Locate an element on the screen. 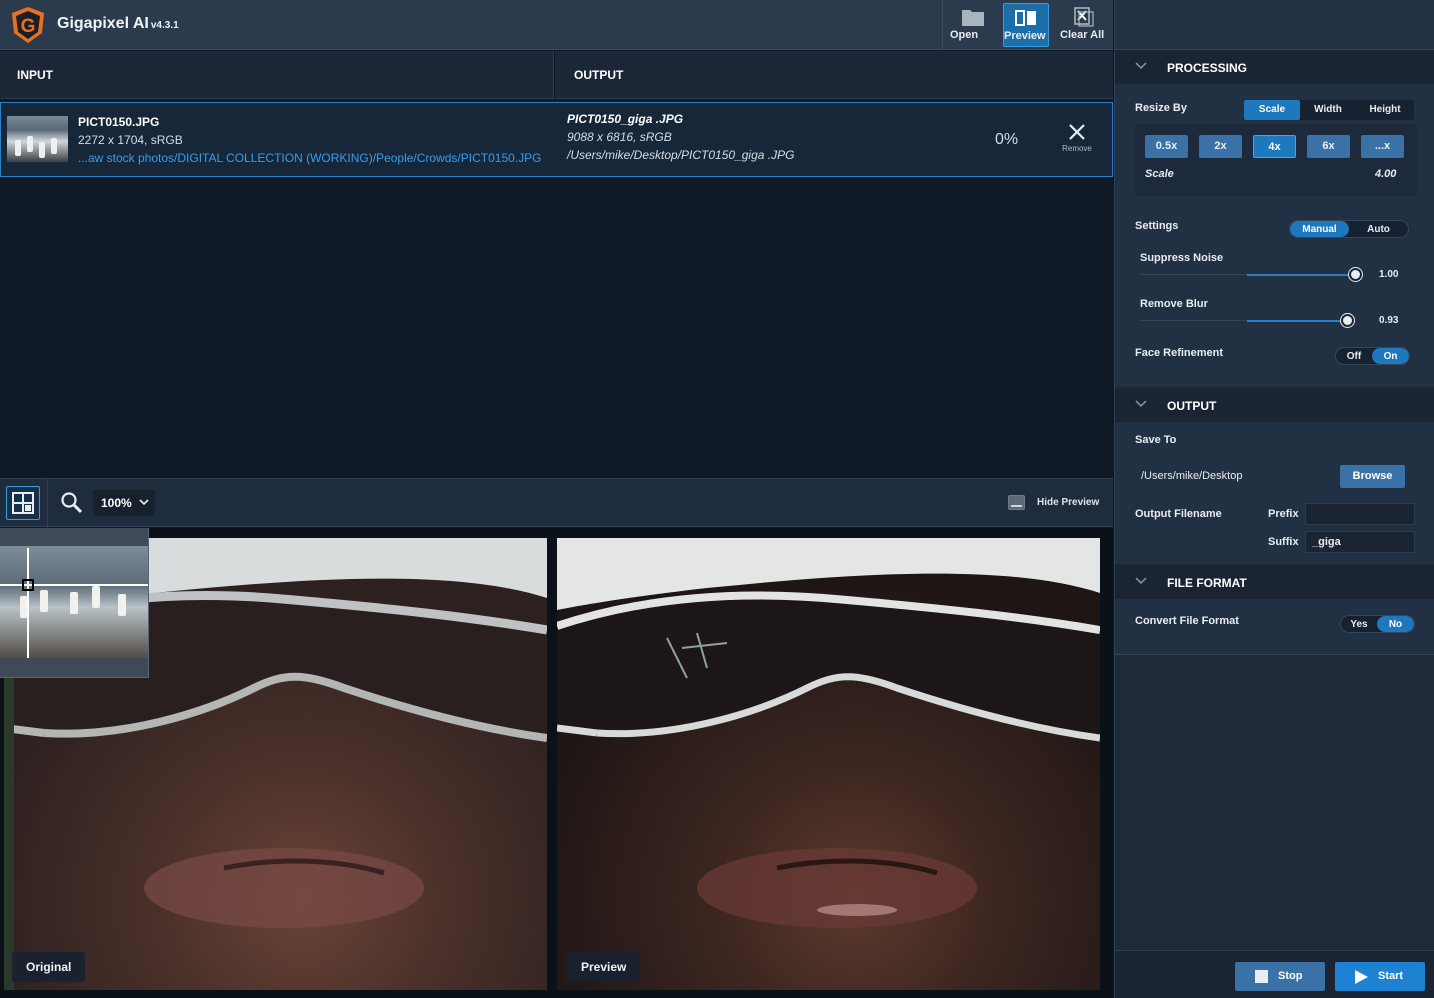 The width and height of the screenshot is (1434, 998). scale-chip-4x: 4x is located at coordinates (1274, 146).